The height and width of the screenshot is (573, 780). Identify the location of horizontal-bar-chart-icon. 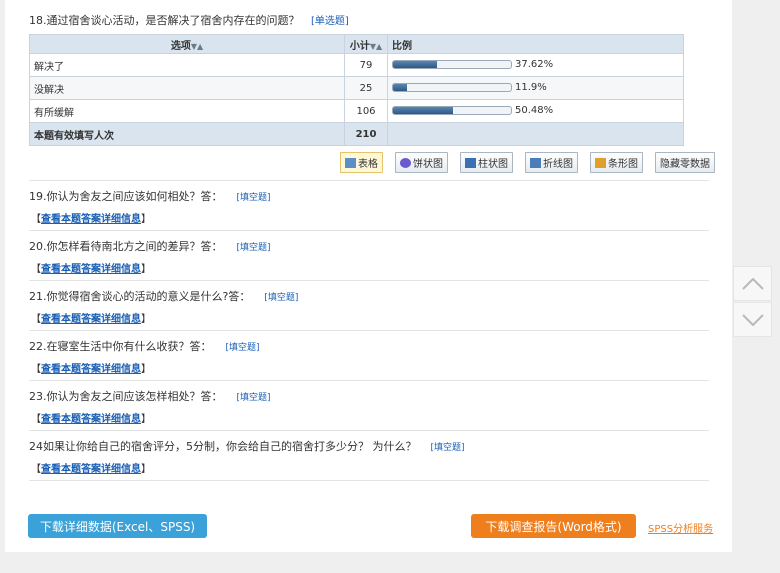
(600, 162).